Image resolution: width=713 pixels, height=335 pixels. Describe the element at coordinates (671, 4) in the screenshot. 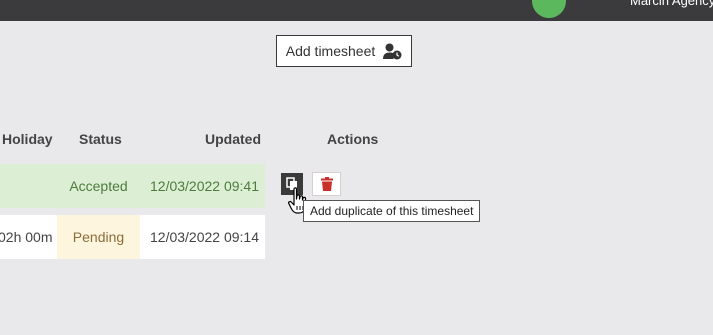

I see `user-name: Marcin Agency` at that location.